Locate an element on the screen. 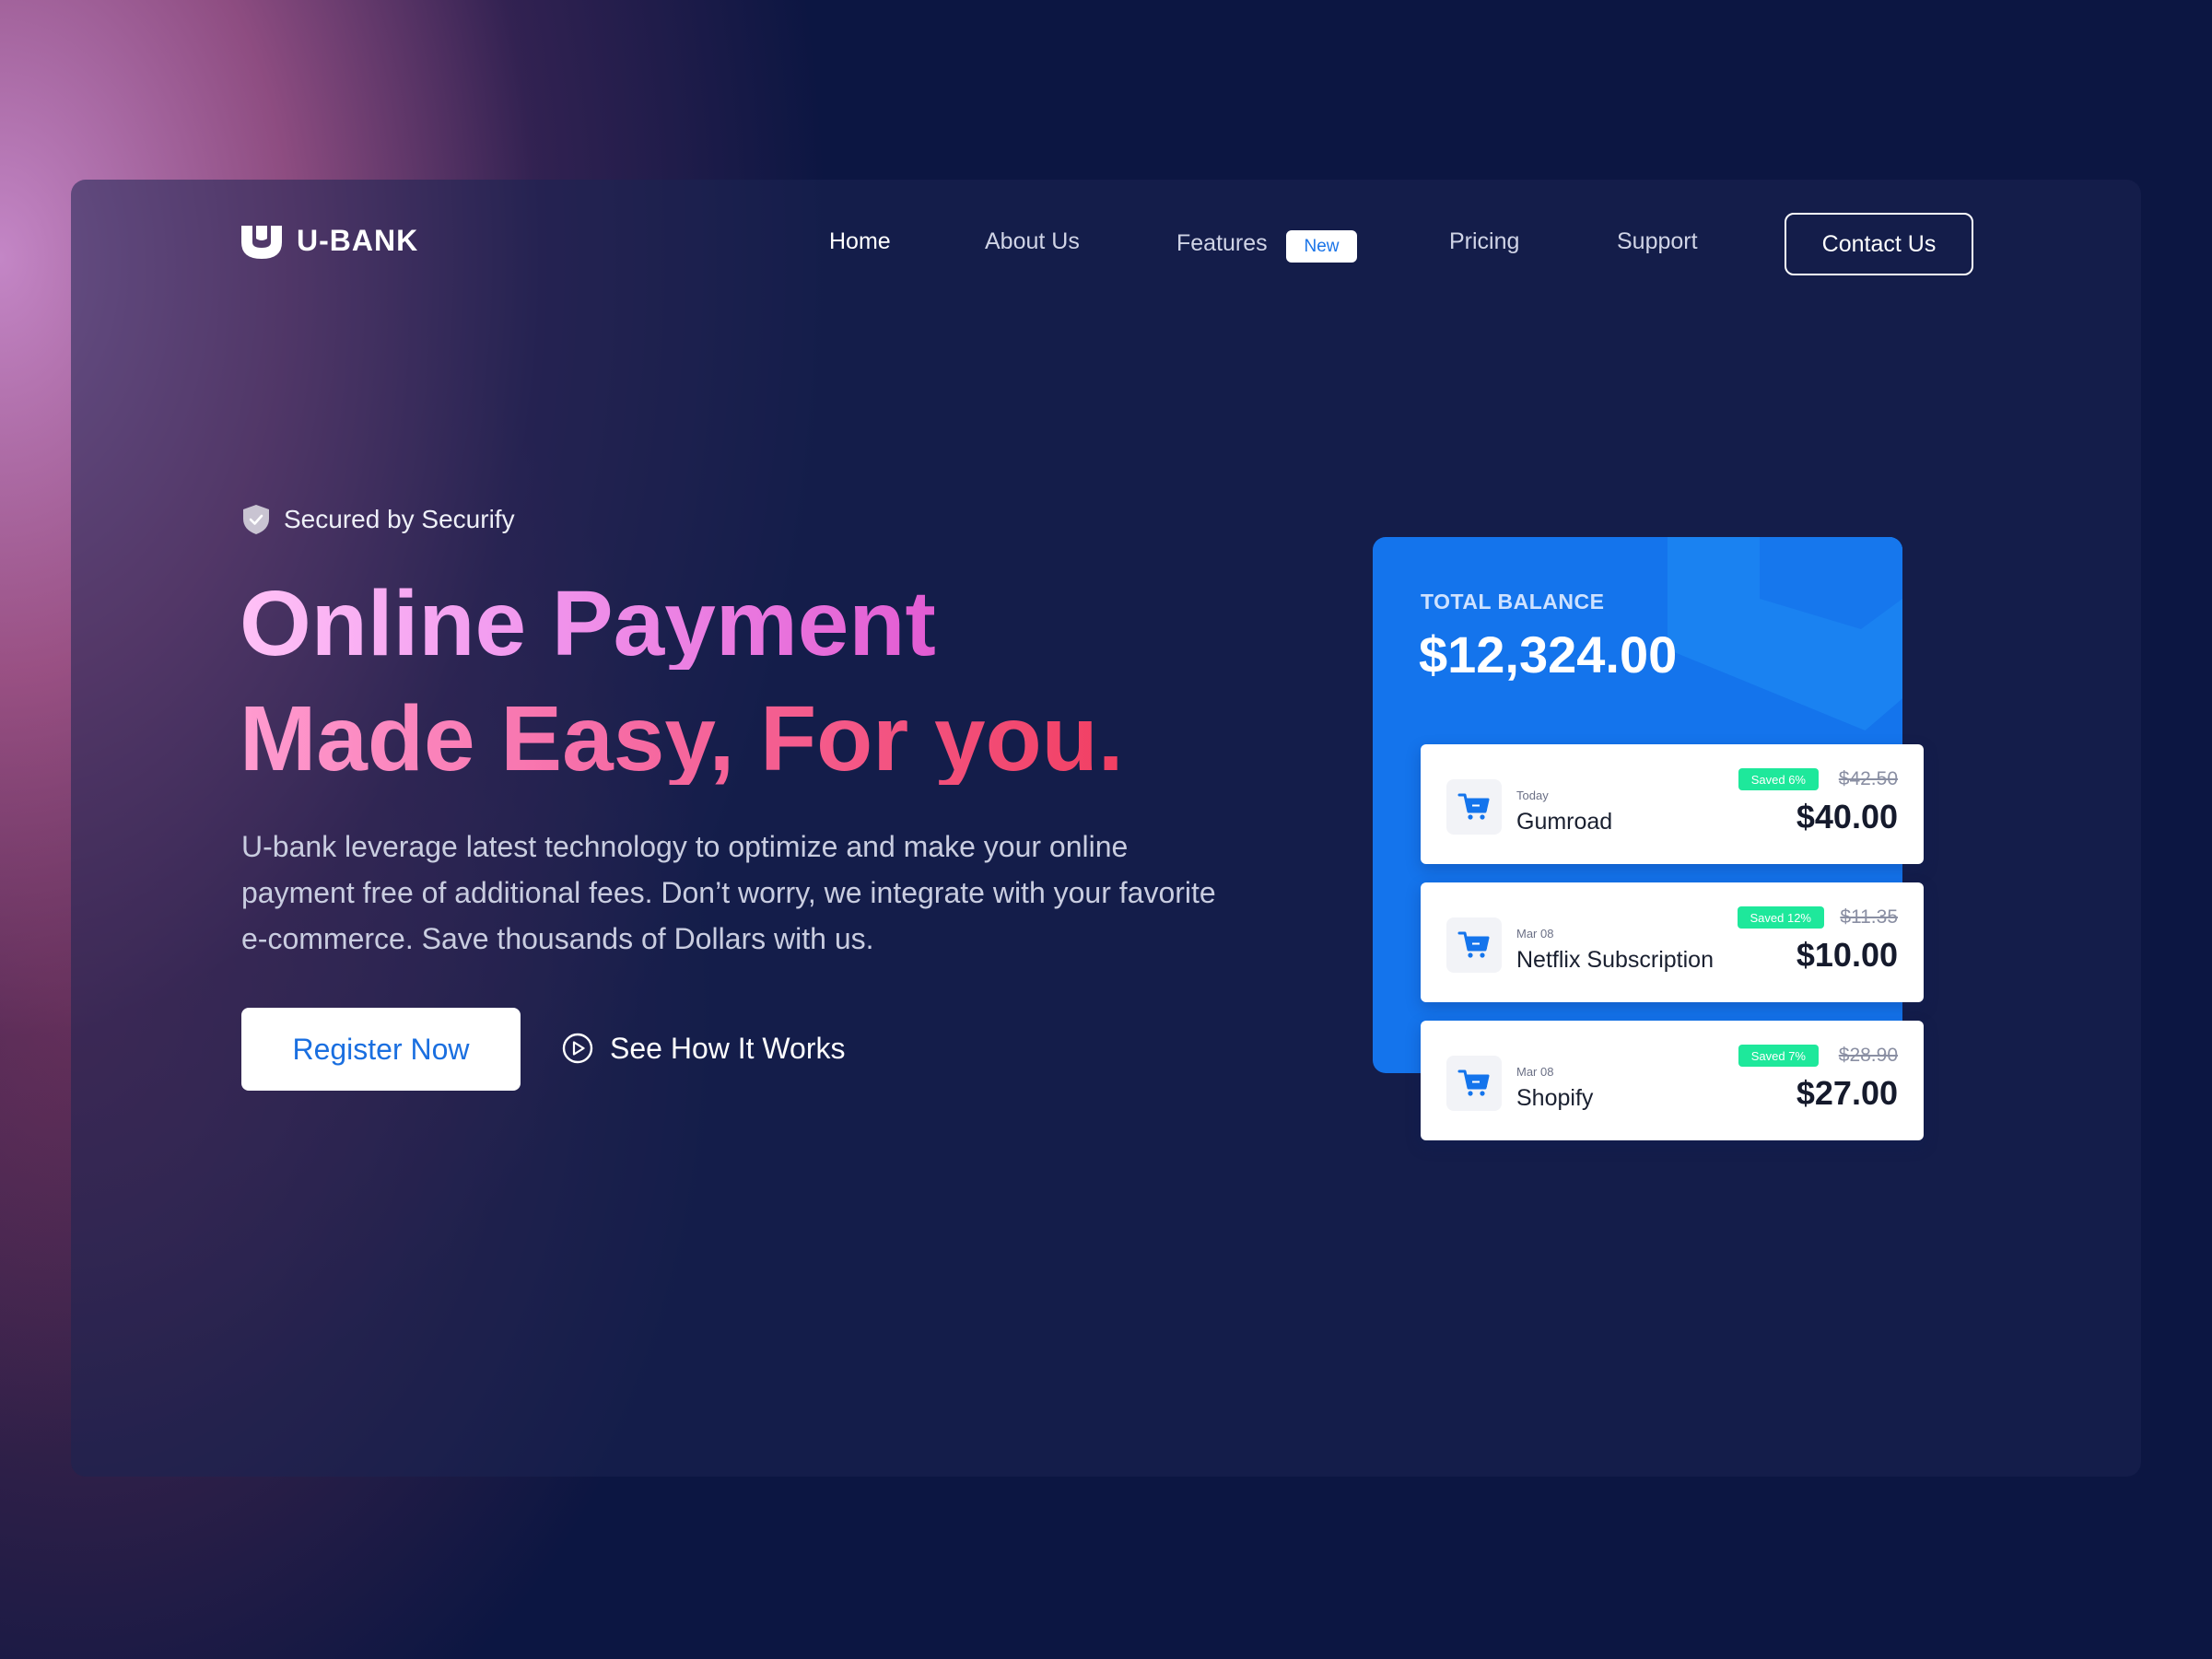 This screenshot has height=1659, width=2212. transaction-date: Today is located at coordinates (1532, 795).